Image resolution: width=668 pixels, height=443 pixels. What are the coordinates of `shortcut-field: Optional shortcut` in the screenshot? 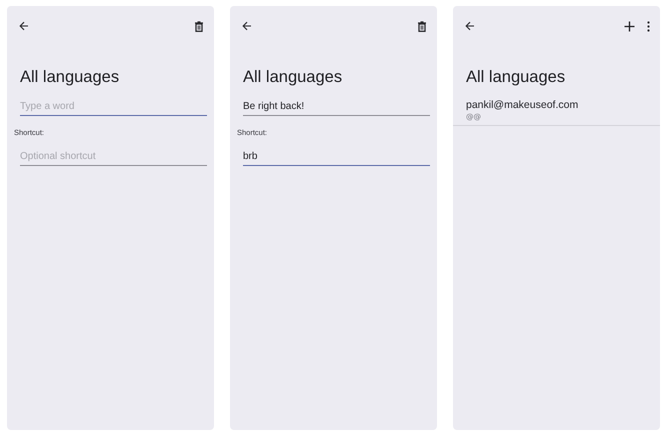 It's located at (113, 157).